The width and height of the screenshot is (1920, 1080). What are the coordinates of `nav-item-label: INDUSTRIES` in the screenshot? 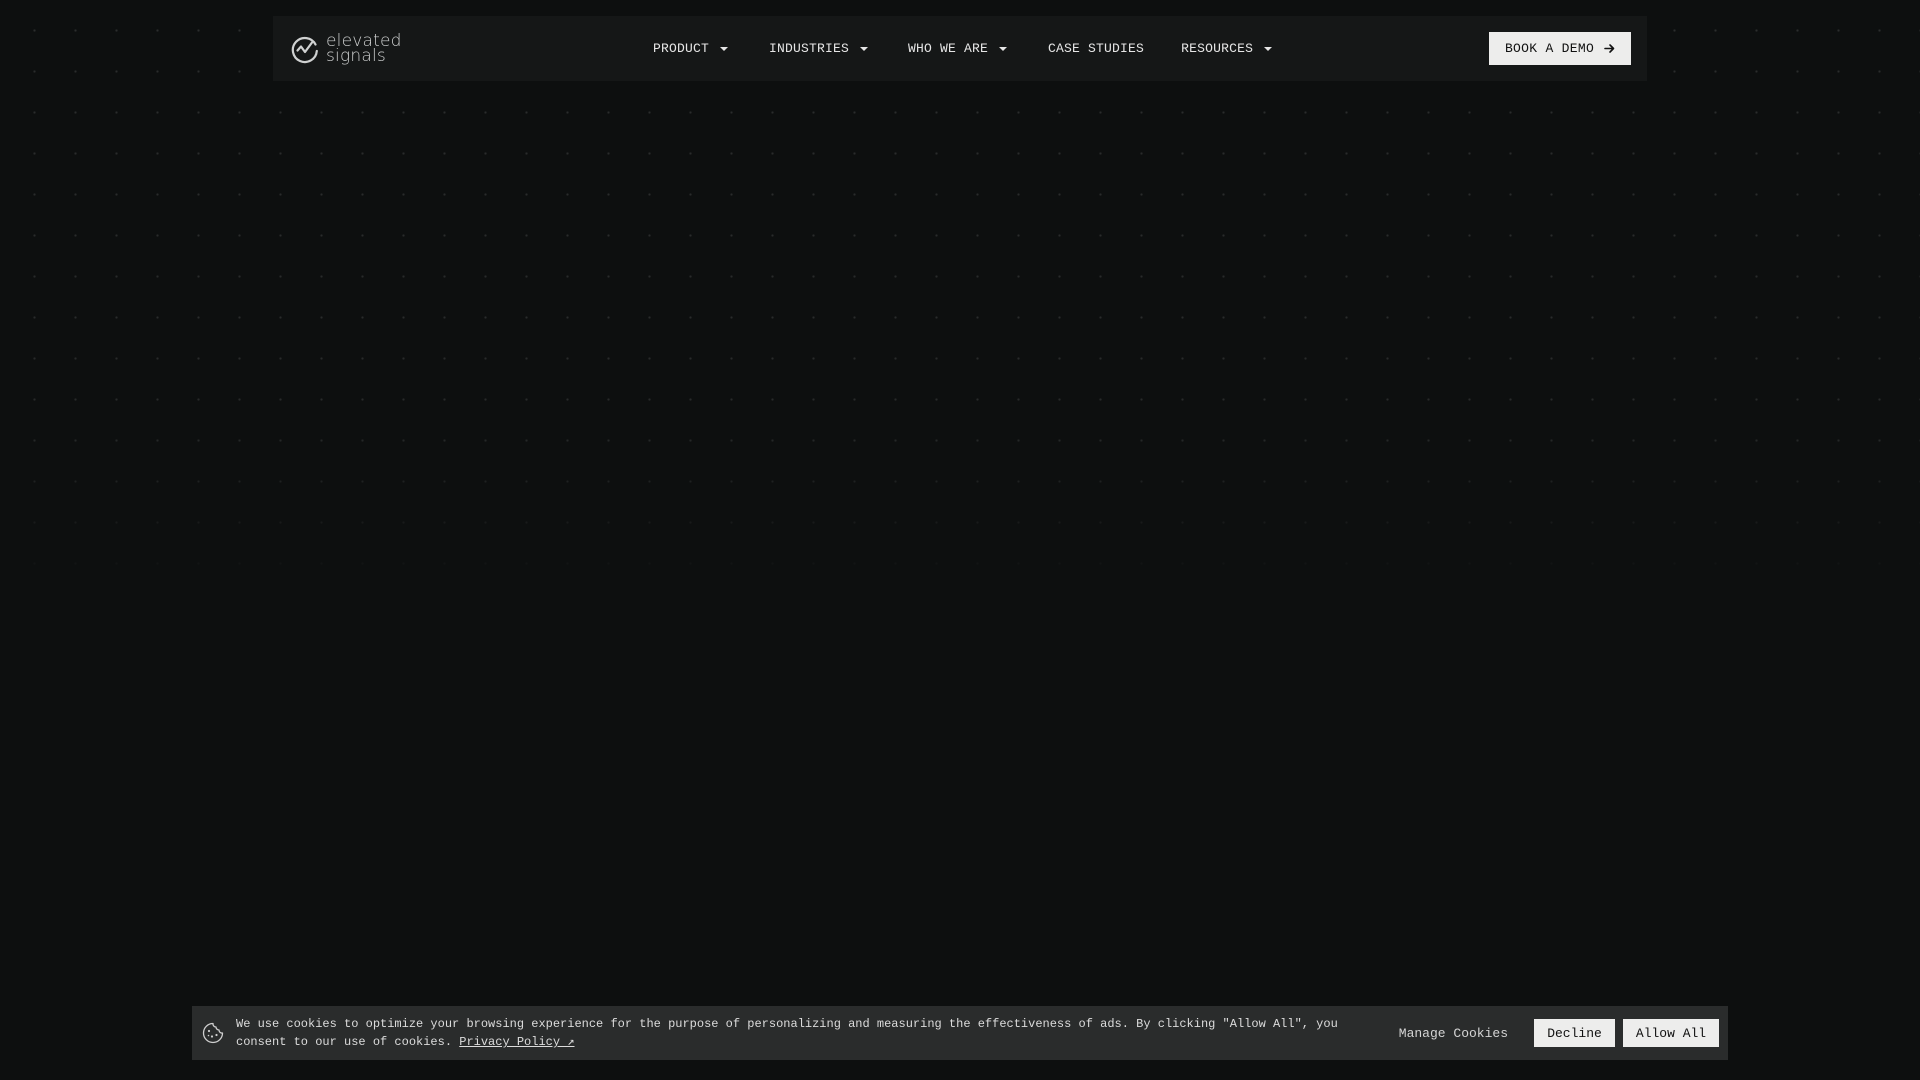 It's located at (809, 48).